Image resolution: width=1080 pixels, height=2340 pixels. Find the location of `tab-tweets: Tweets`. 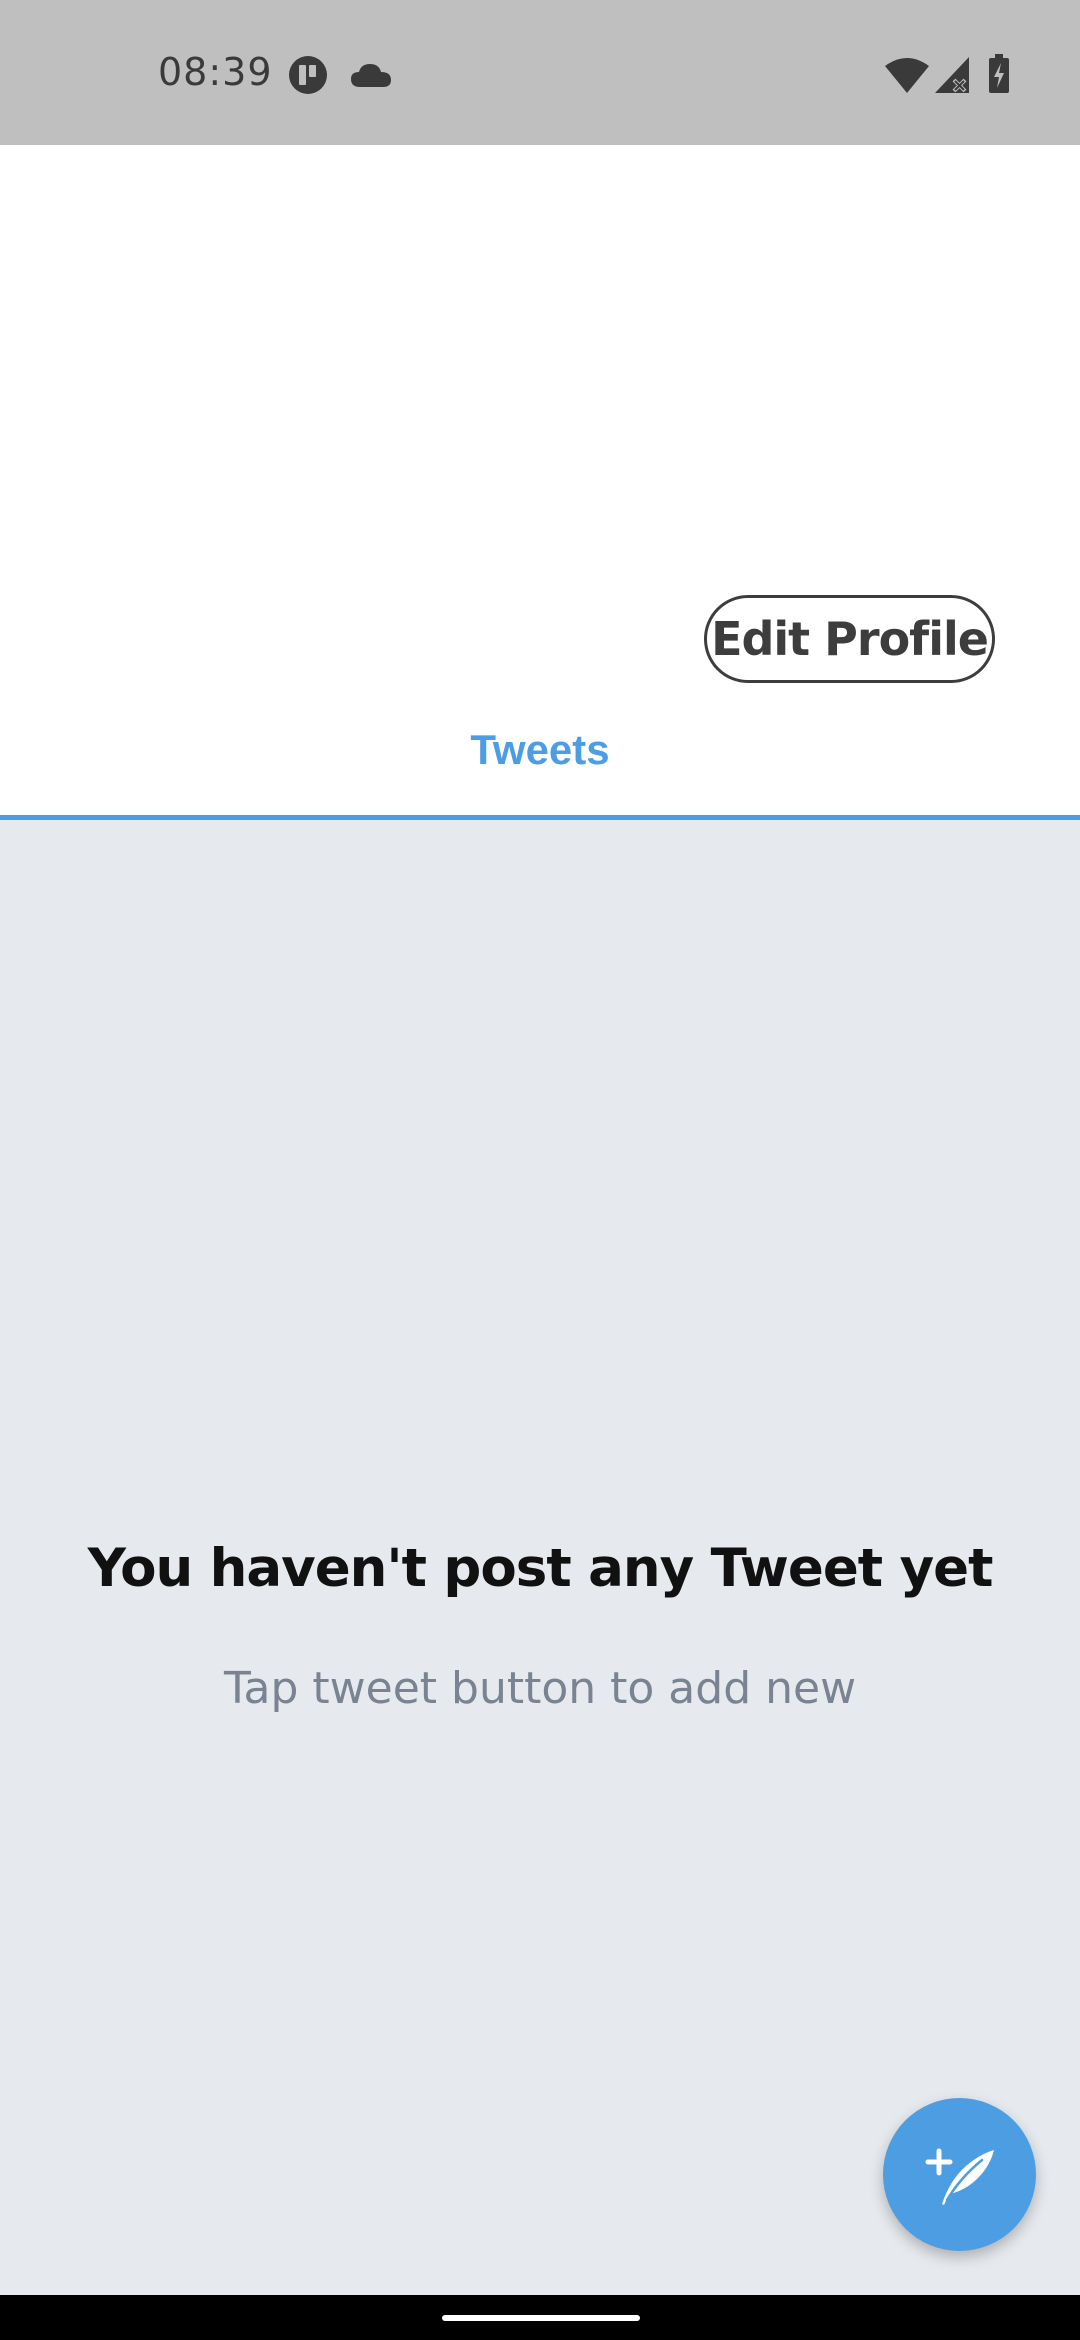

tab-tweets: Tweets is located at coordinates (540, 750).